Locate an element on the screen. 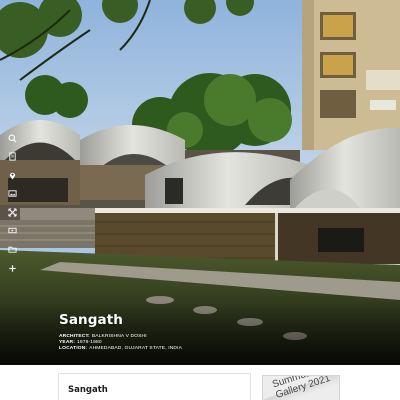 The width and height of the screenshot is (400, 400). image-icon is located at coordinates (12, 194).